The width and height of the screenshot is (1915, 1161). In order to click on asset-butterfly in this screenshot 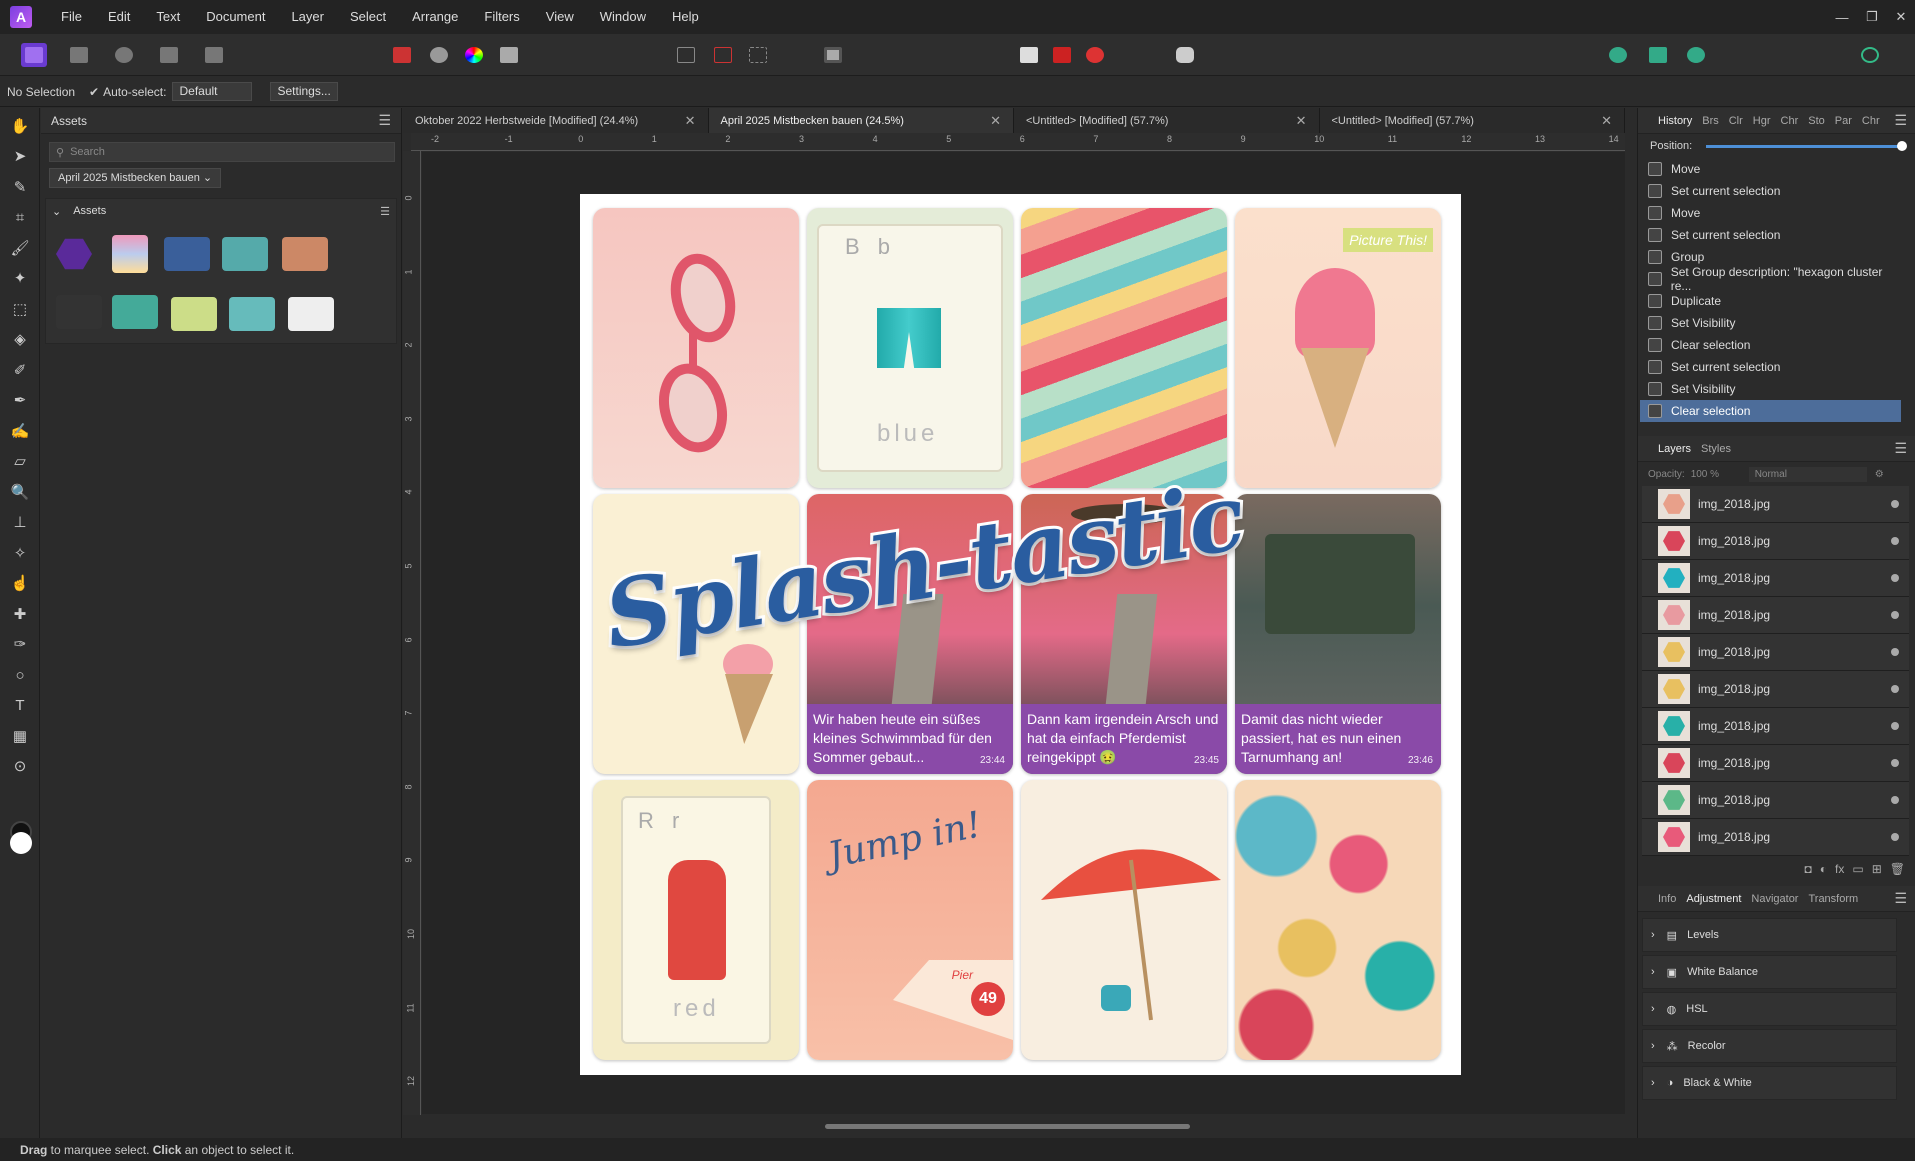, I will do `click(305, 254)`.